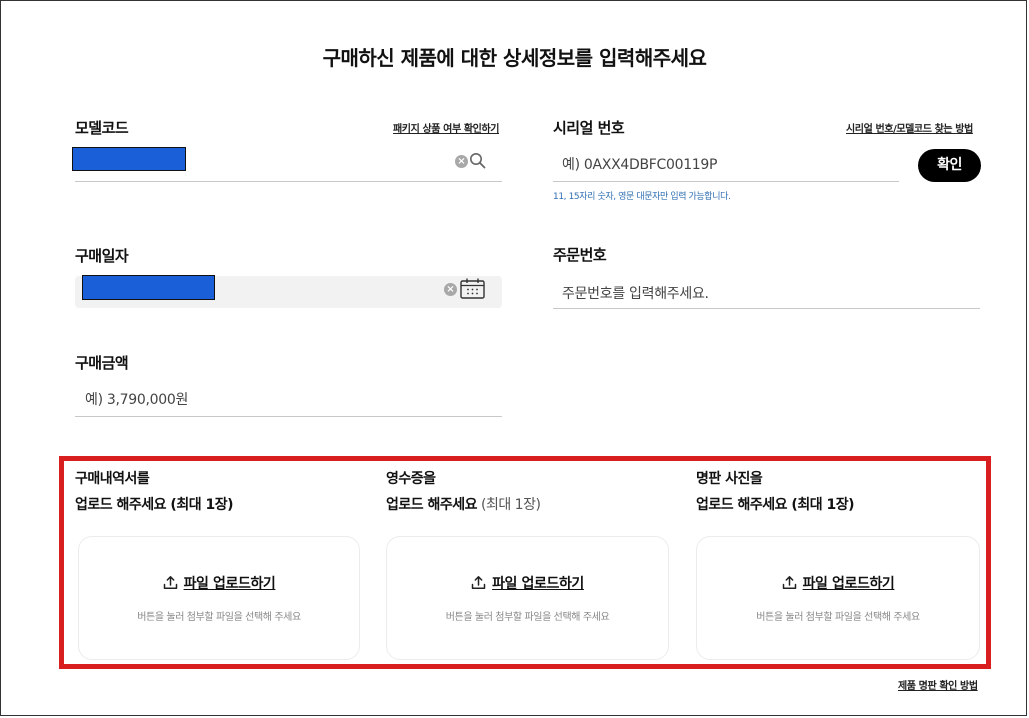 The width and height of the screenshot is (1029, 718). What do you see at coordinates (580, 255) in the screenshot?
I see `order-number-label: 주문번호` at bounding box center [580, 255].